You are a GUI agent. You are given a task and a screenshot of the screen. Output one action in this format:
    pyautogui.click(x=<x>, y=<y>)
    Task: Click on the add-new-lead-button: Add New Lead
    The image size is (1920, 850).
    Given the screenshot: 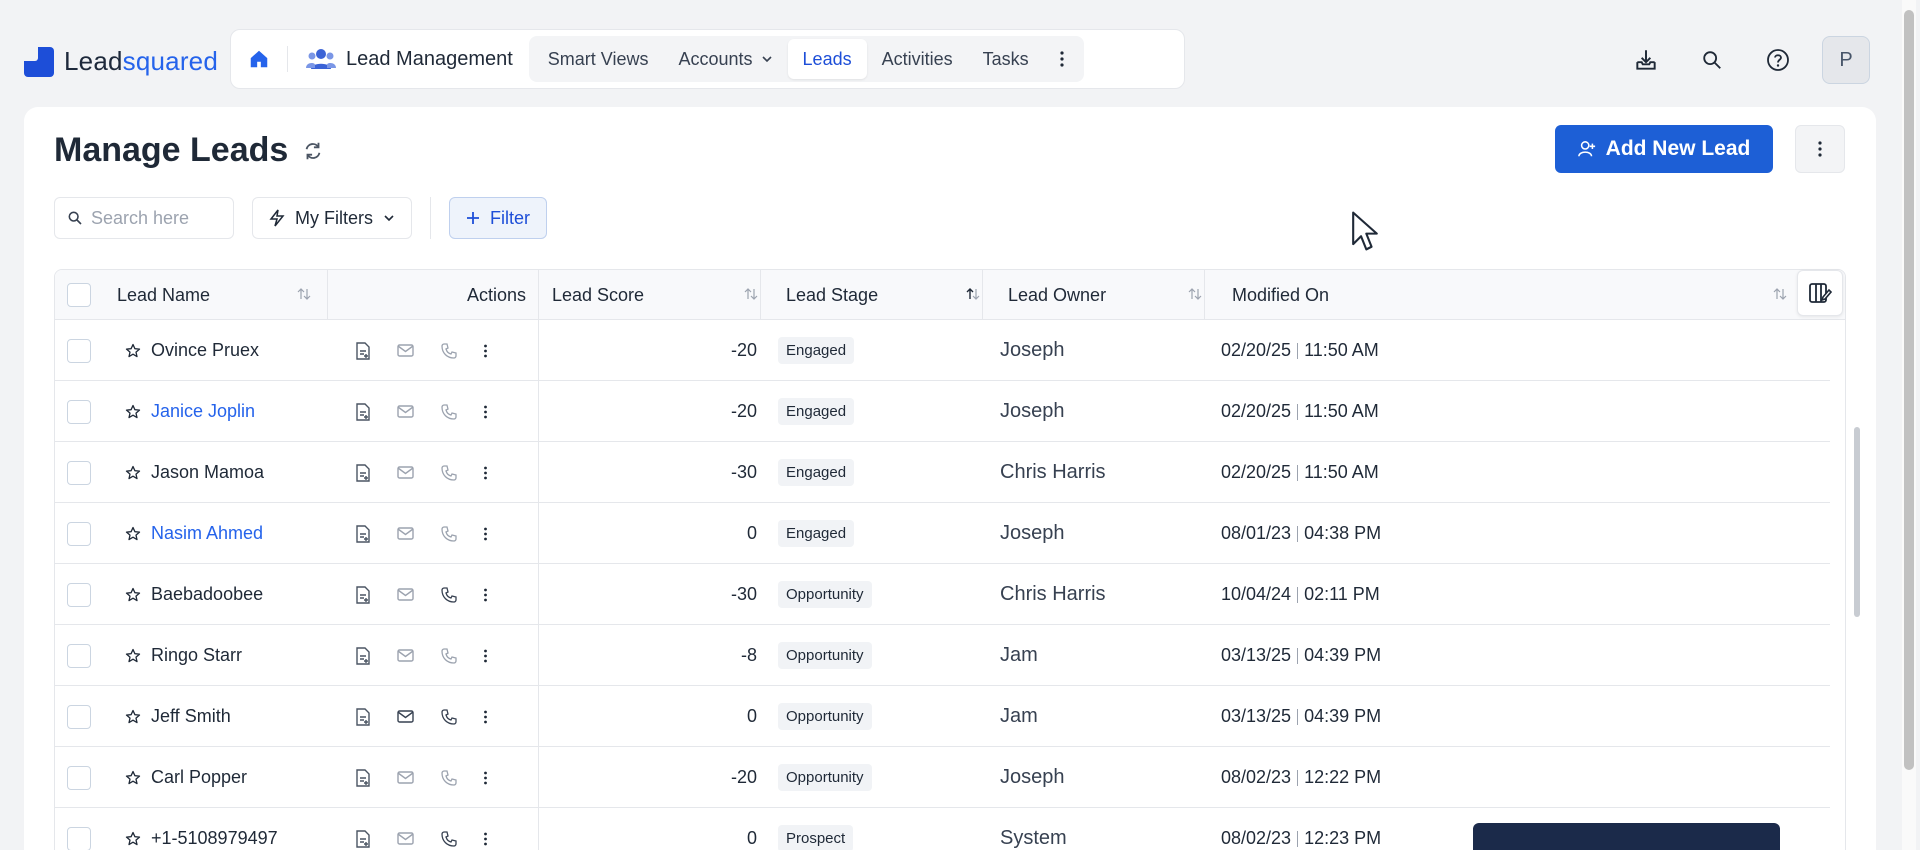 What is the action you would take?
    pyautogui.click(x=1664, y=149)
    